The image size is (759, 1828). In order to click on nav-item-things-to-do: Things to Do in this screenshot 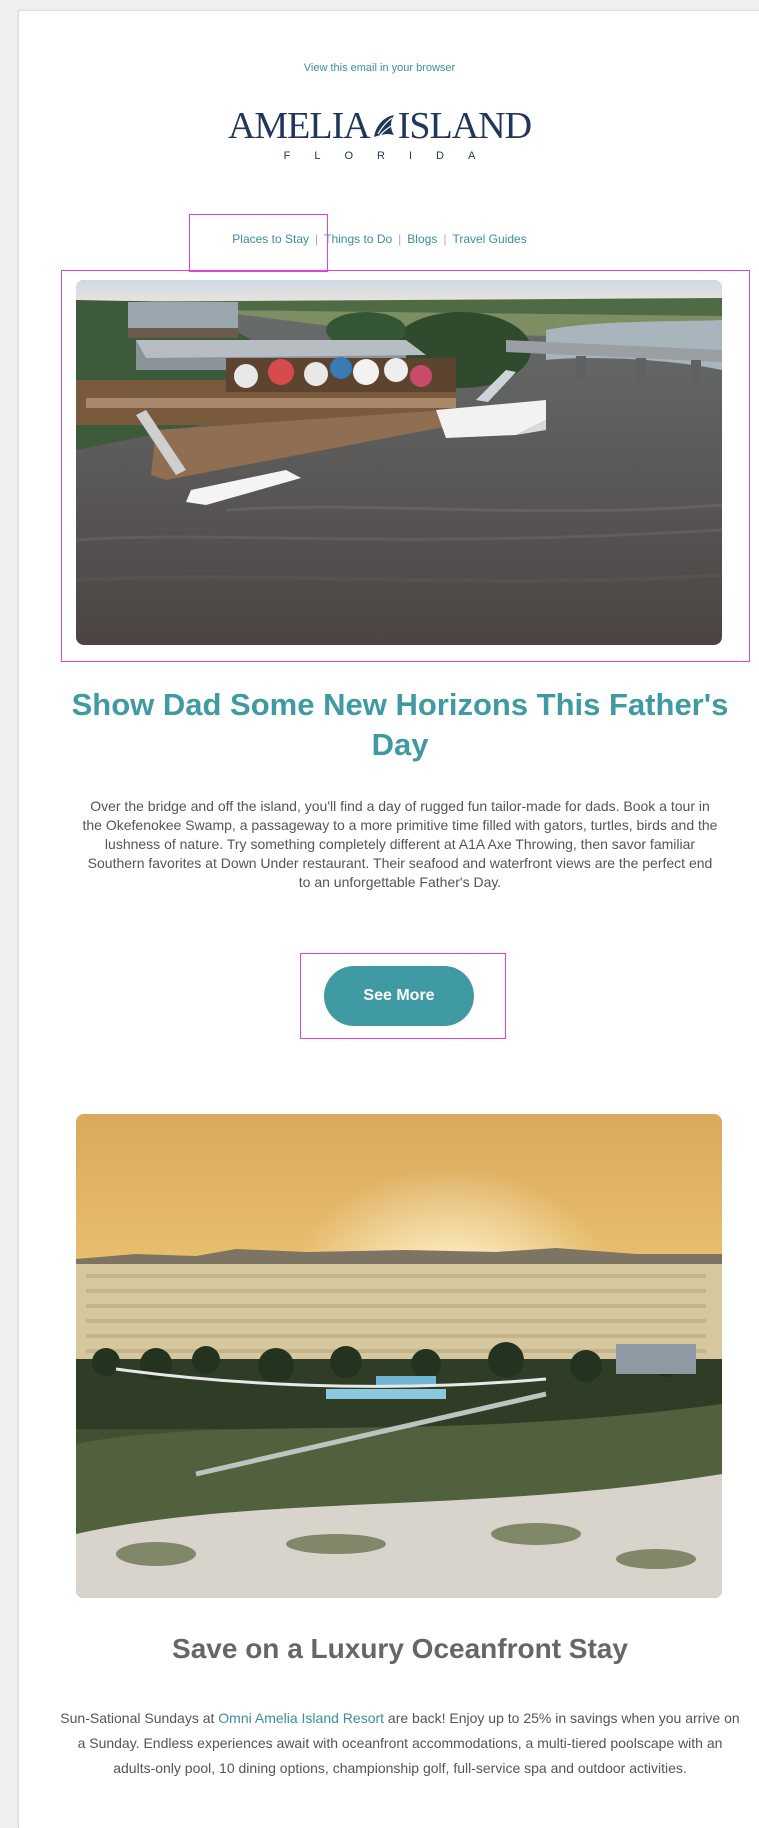, I will do `click(358, 239)`.